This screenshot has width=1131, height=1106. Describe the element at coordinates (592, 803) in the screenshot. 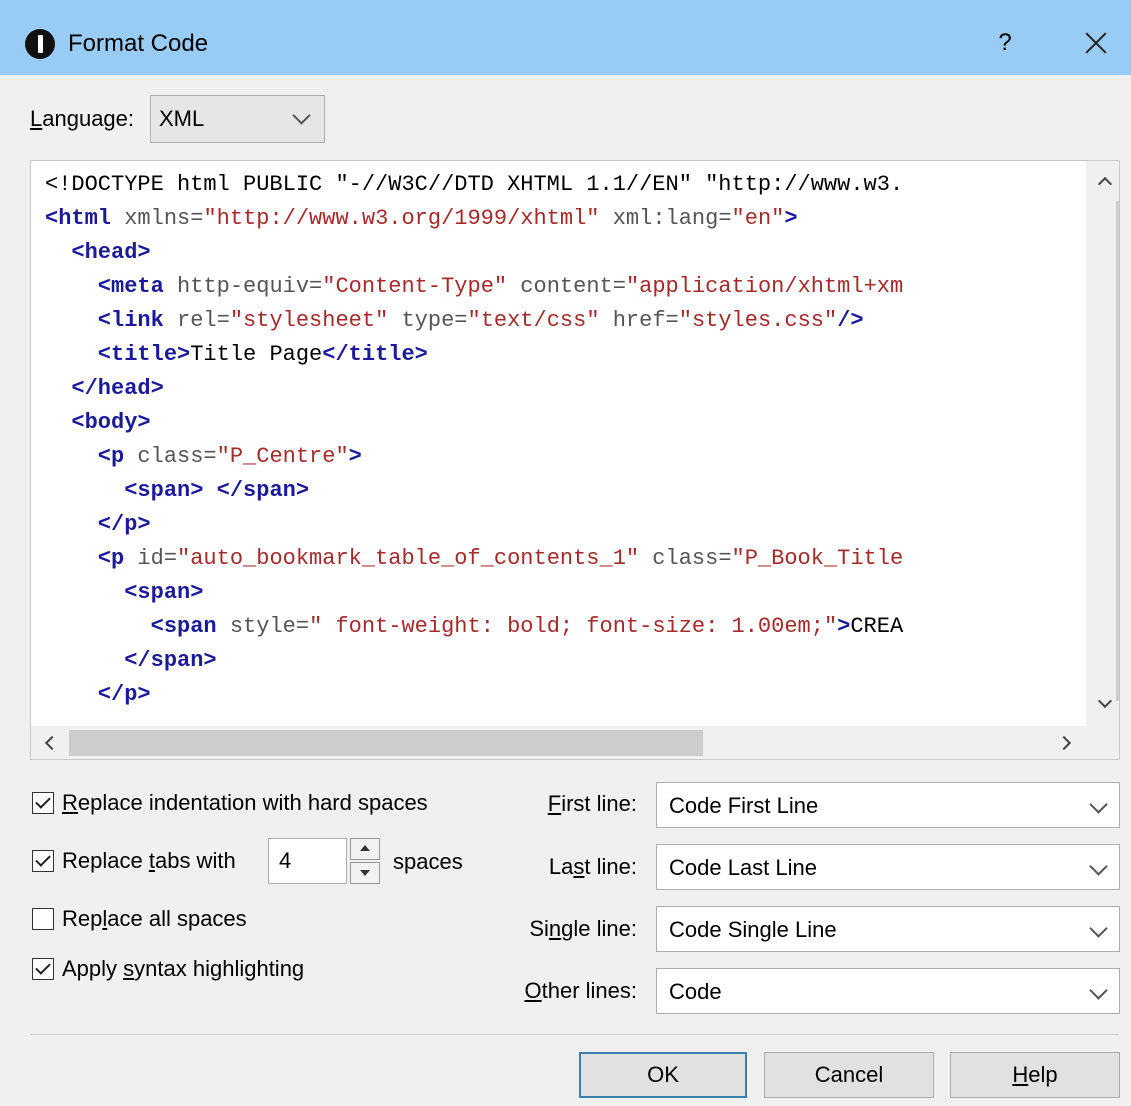

I see `first-line-label: First line:` at that location.